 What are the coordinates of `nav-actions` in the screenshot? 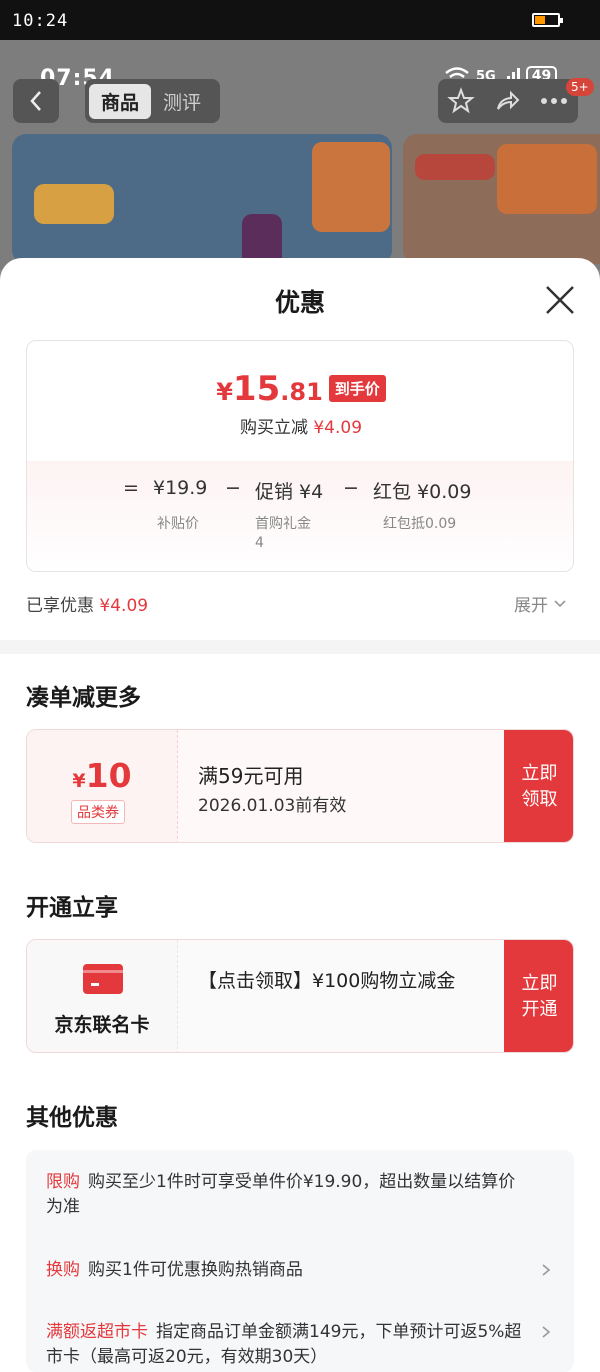 It's located at (508, 101).